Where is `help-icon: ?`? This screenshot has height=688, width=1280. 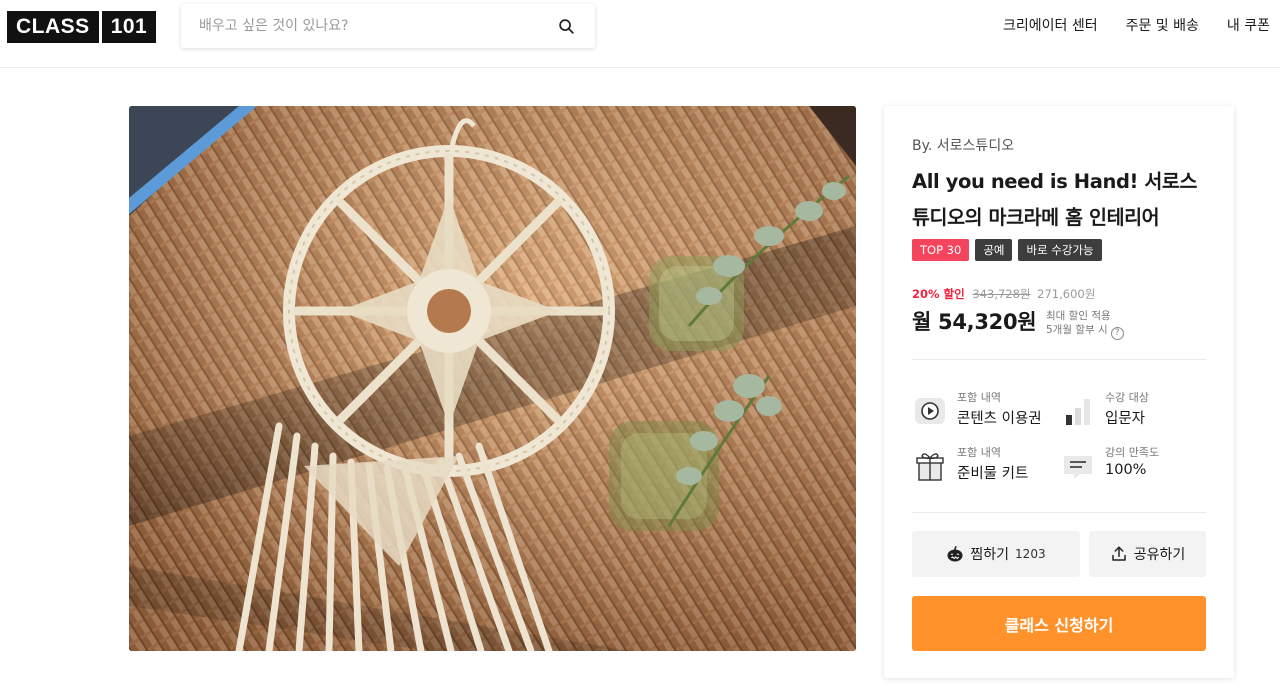 help-icon: ? is located at coordinates (1117, 333).